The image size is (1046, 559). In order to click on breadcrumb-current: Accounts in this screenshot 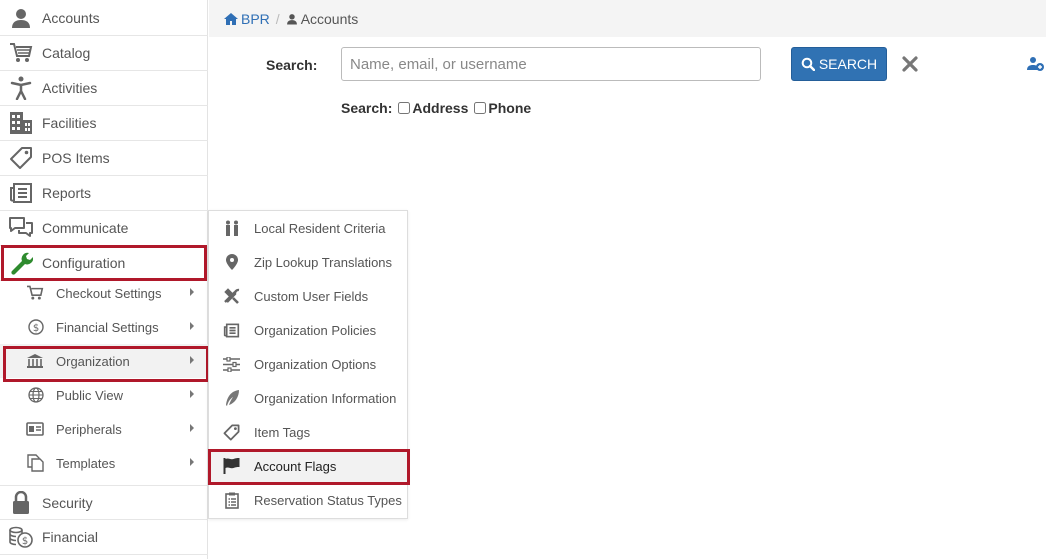, I will do `click(329, 19)`.